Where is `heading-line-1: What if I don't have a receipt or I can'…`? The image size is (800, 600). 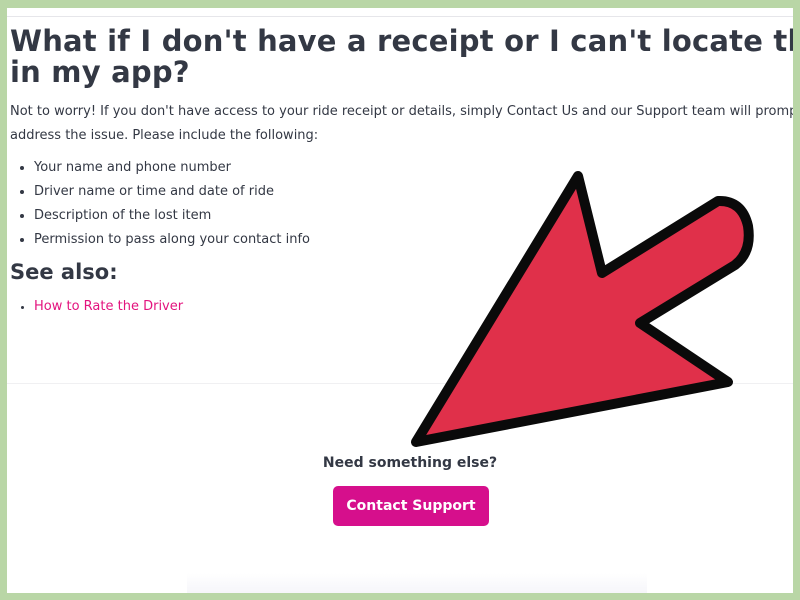
heading-line-1: What if I don't have a receipt or I can'… is located at coordinates (401, 41).